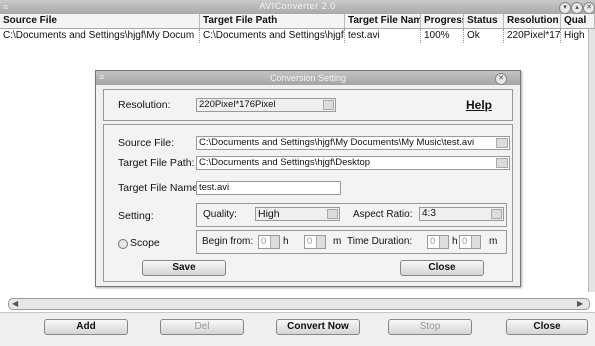  Describe the element at coordinates (159, 188) in the screenshot. I see `target-name-label: Target File Name:` at that location.